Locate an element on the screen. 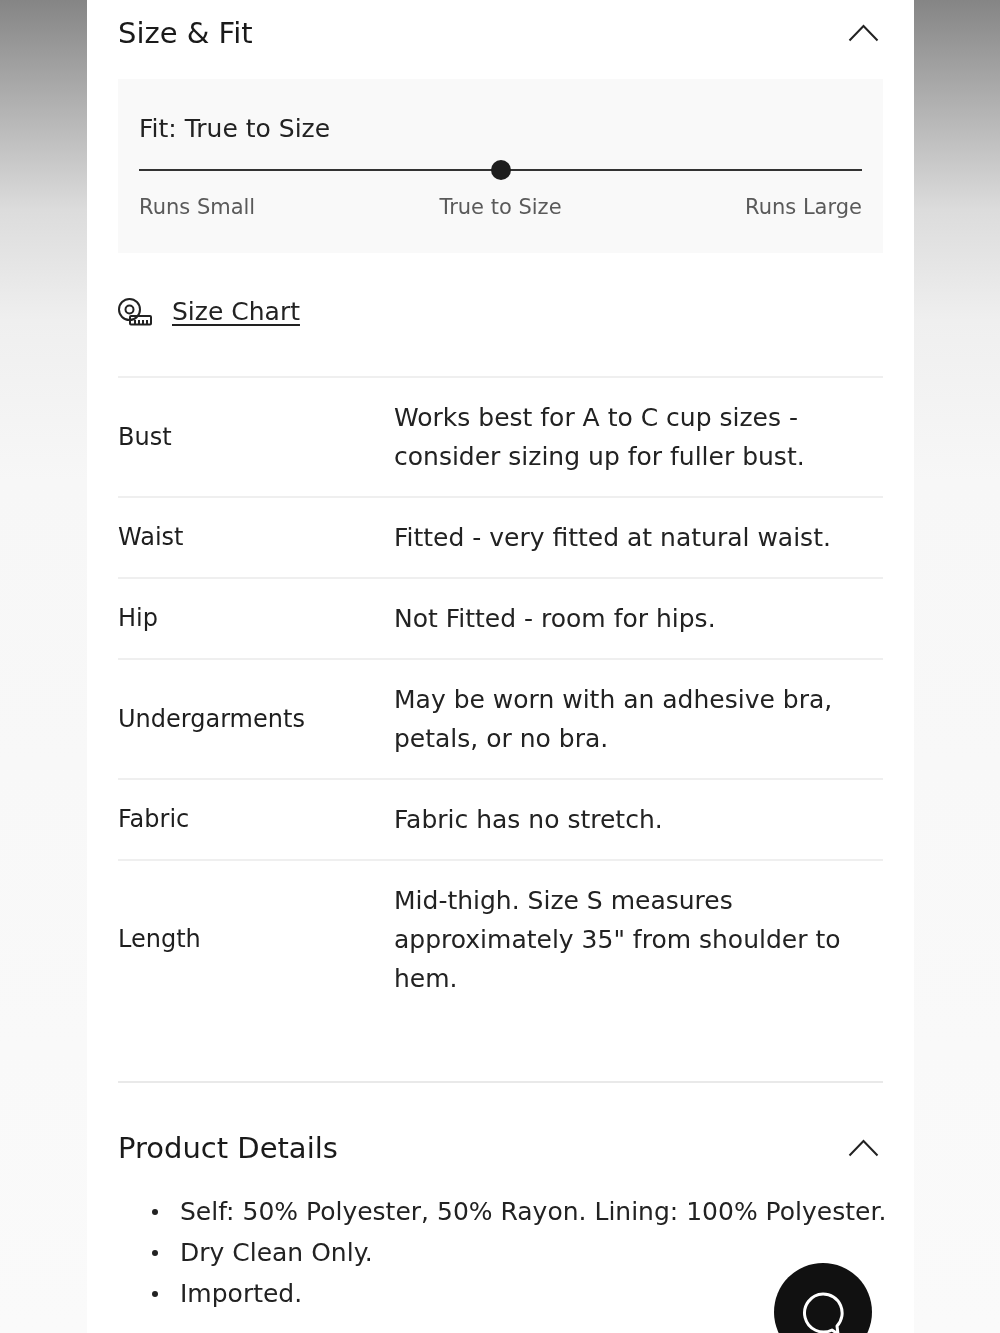 This screenshot has width=1000, height=1333. row-label: Bust is located at coordinates (145, 437).